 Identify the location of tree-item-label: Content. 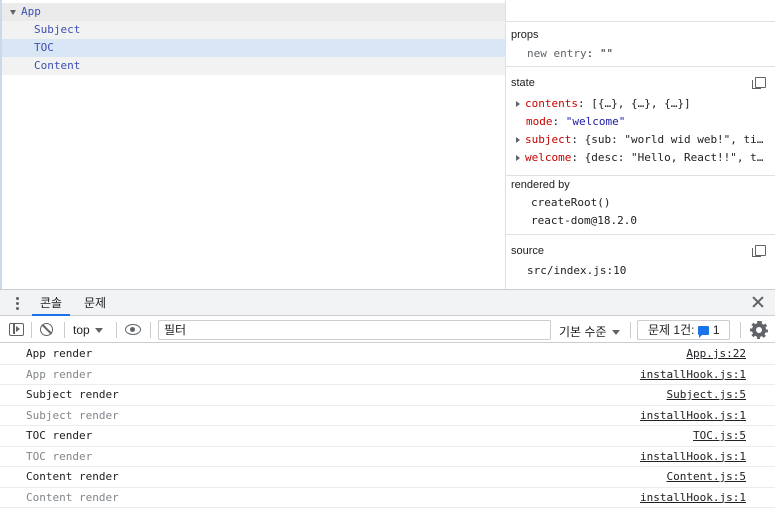
(57, 65).